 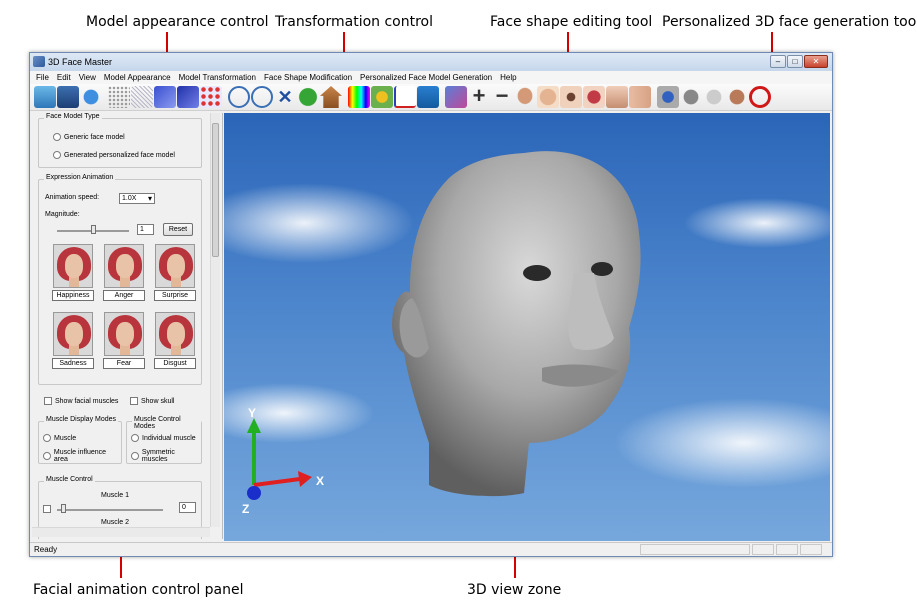 What do you see at coordinates (124, 266) in the screenshot?
I see `face-anger-thumb` at bounding box center [124, 266].